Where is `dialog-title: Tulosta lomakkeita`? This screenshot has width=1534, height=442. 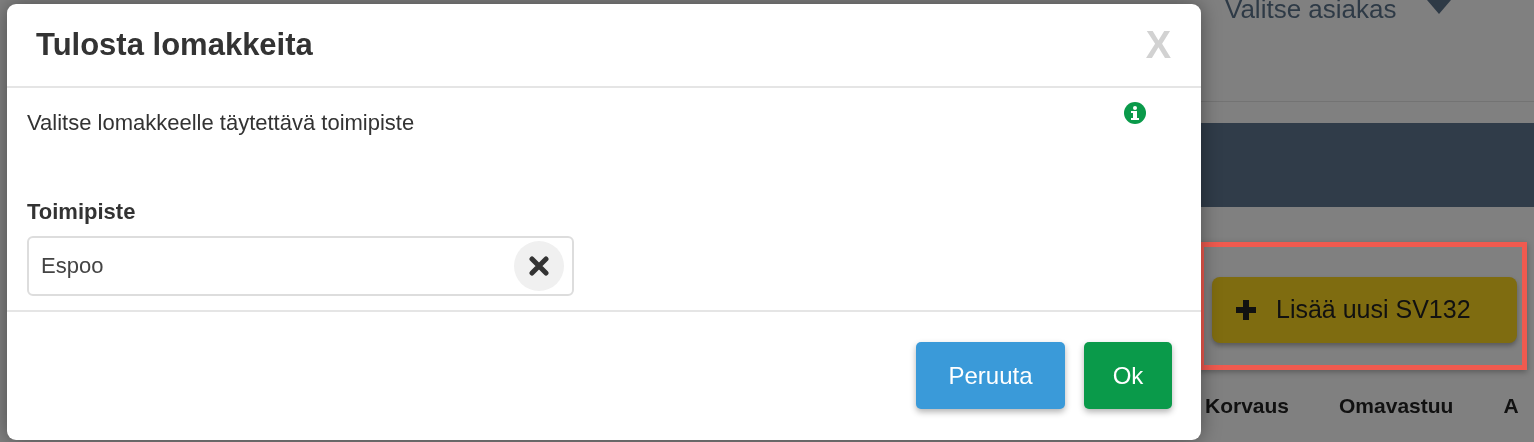 dialog-title: Tulosta lomakkeita is located at coordinates (174, 45).